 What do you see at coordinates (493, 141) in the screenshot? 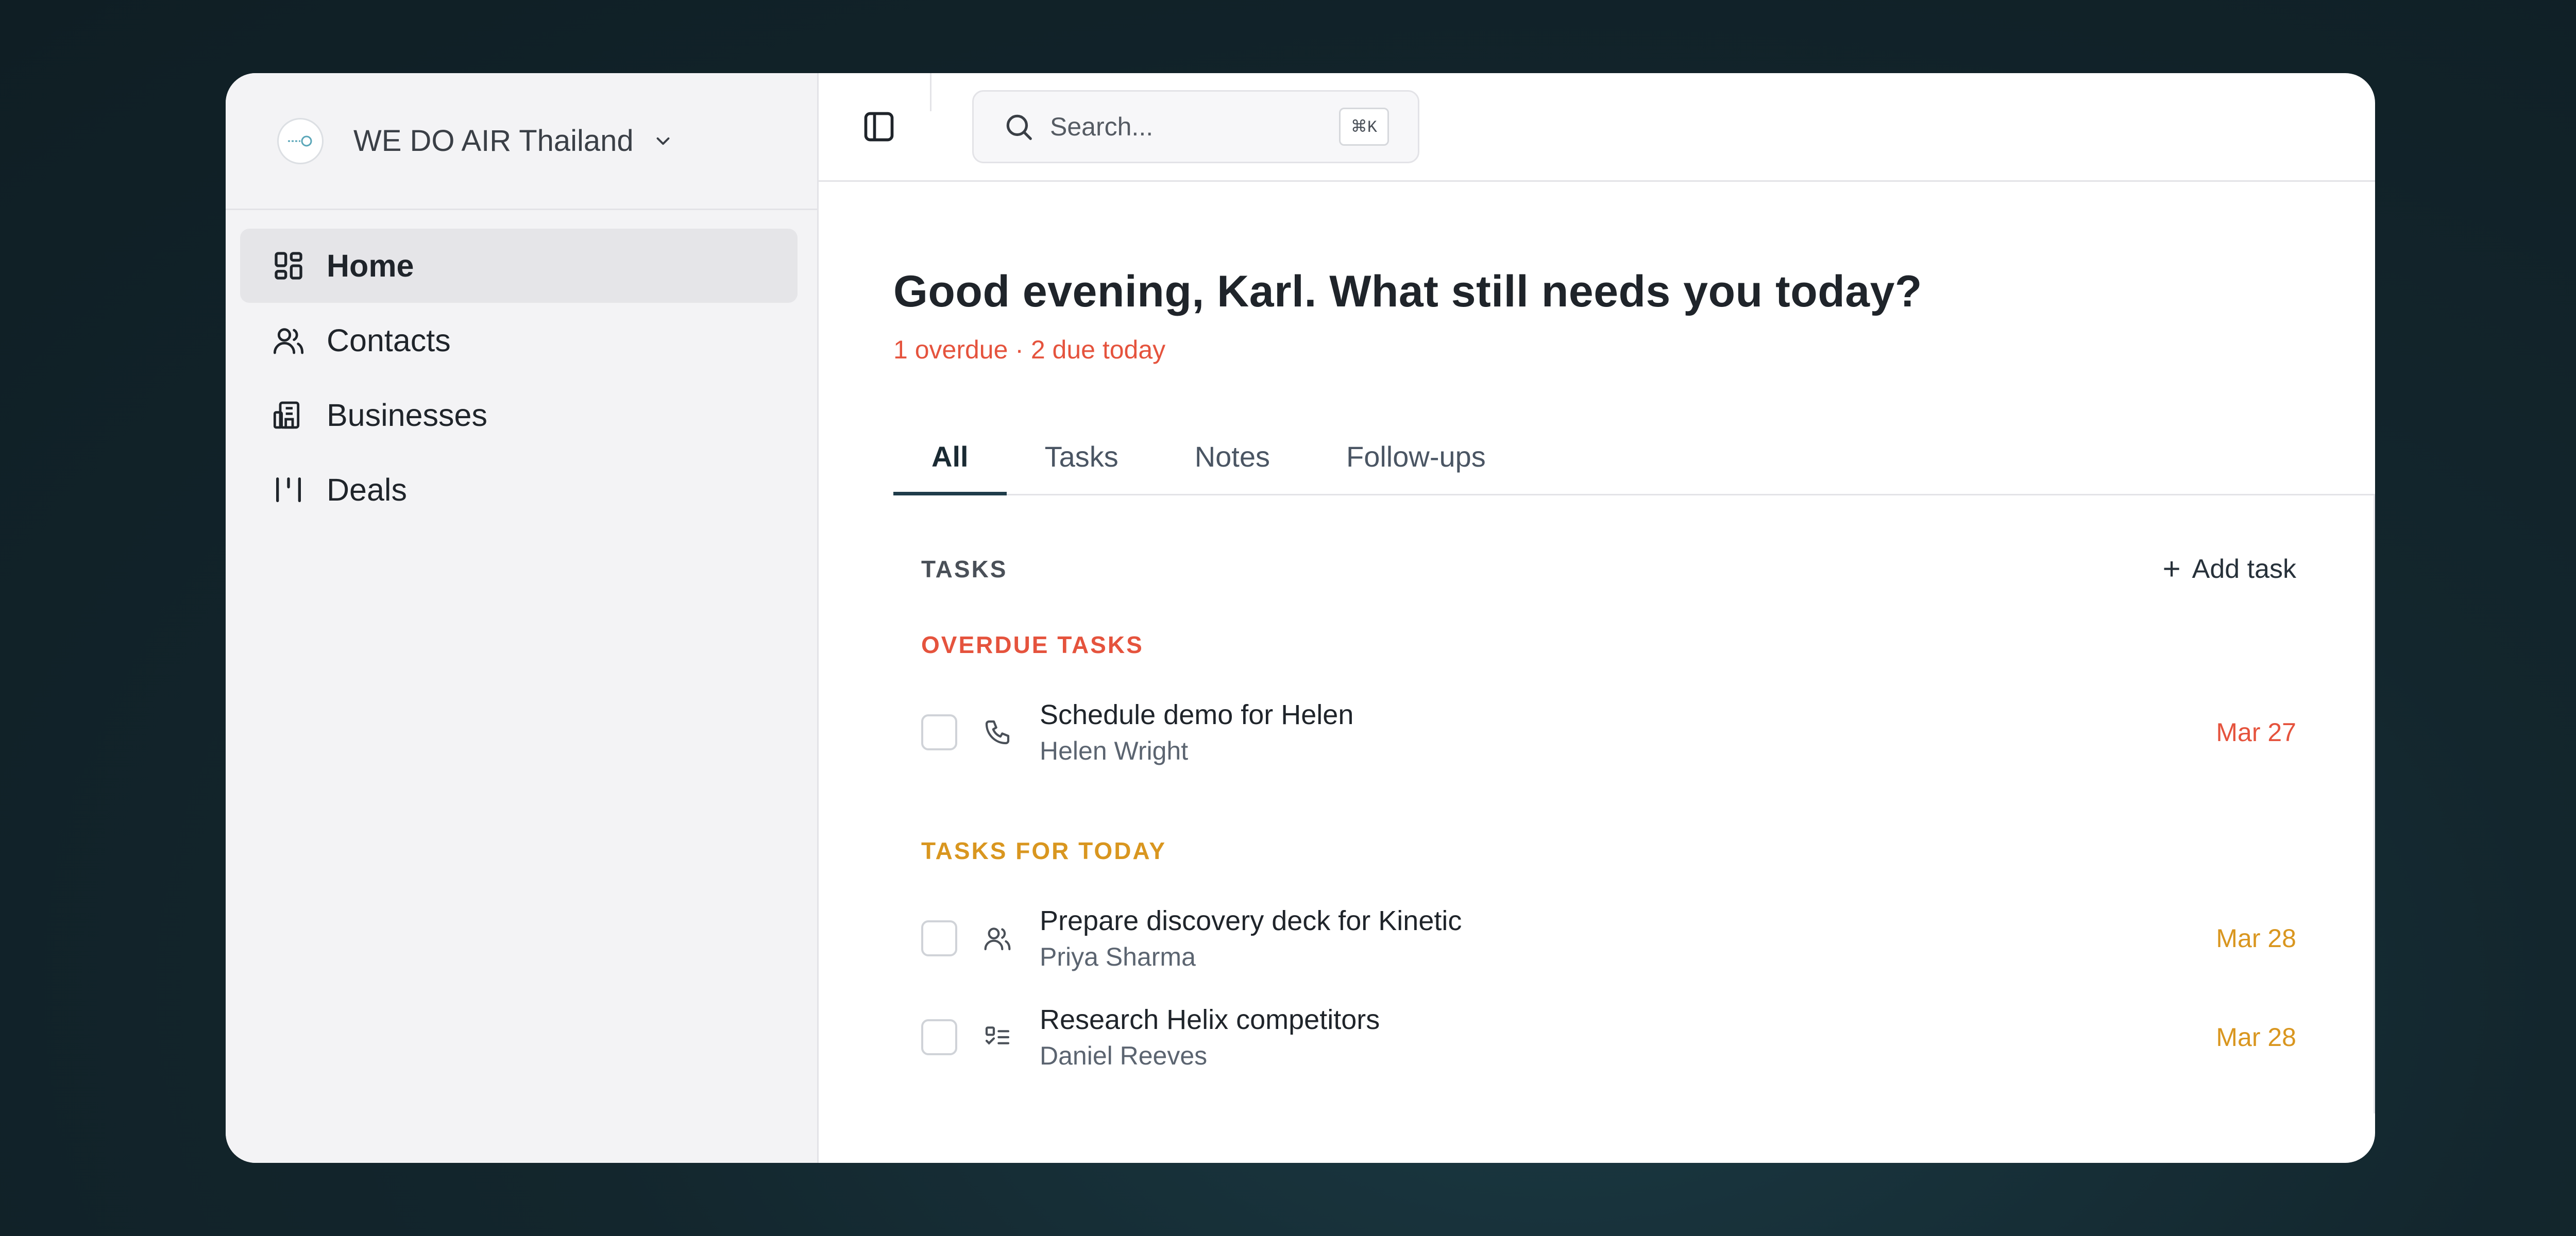
I see `workspace-name: WE DO AIR Thailand` at bounding box center [493, 141].